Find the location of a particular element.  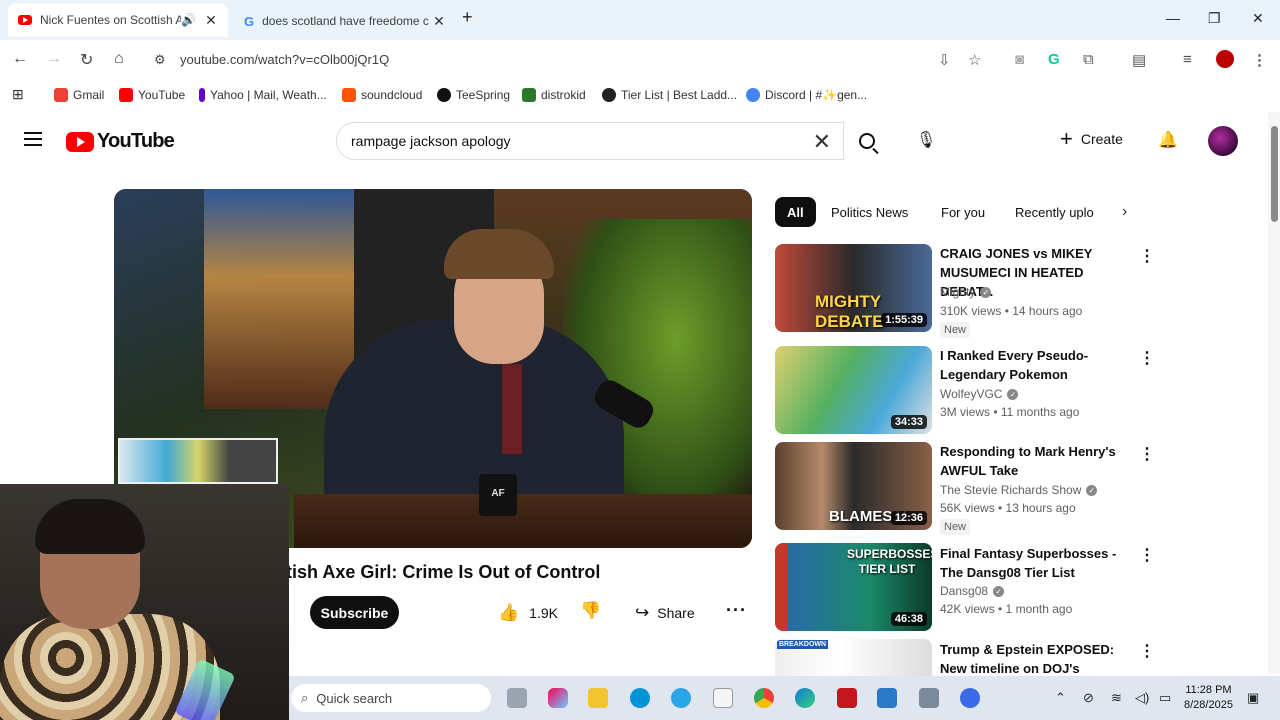

notification-center-icon: ▣ is located at coordinates (1253, 698).